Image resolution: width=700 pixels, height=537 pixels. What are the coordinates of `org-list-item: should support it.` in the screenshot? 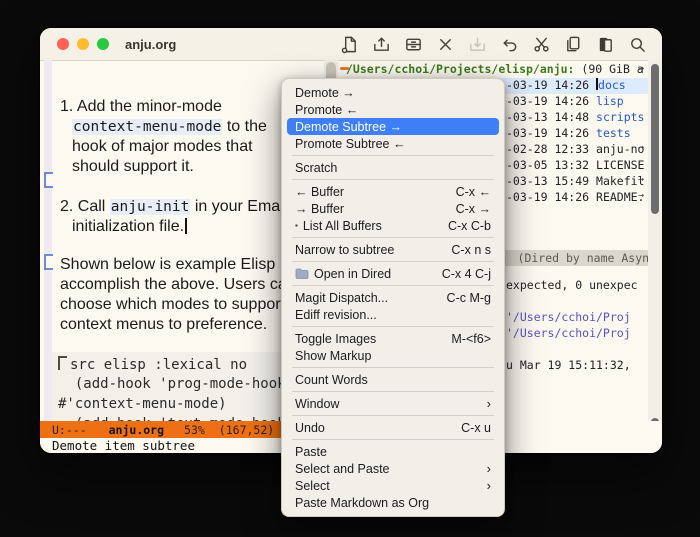 It's located at (133, 166).